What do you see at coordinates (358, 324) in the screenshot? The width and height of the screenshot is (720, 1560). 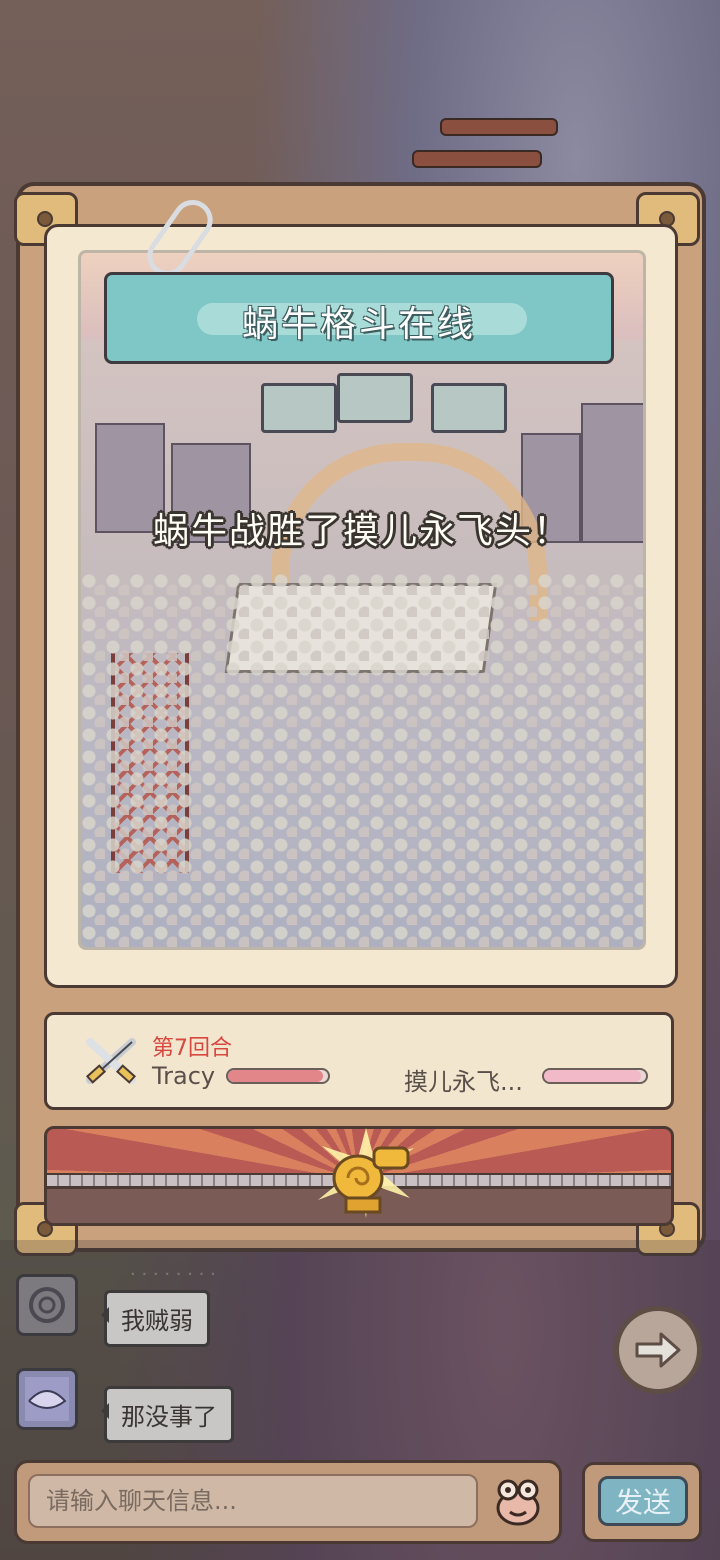 I see `page-title: 蜗牛格斗在线` at bounding box center [358, 324].